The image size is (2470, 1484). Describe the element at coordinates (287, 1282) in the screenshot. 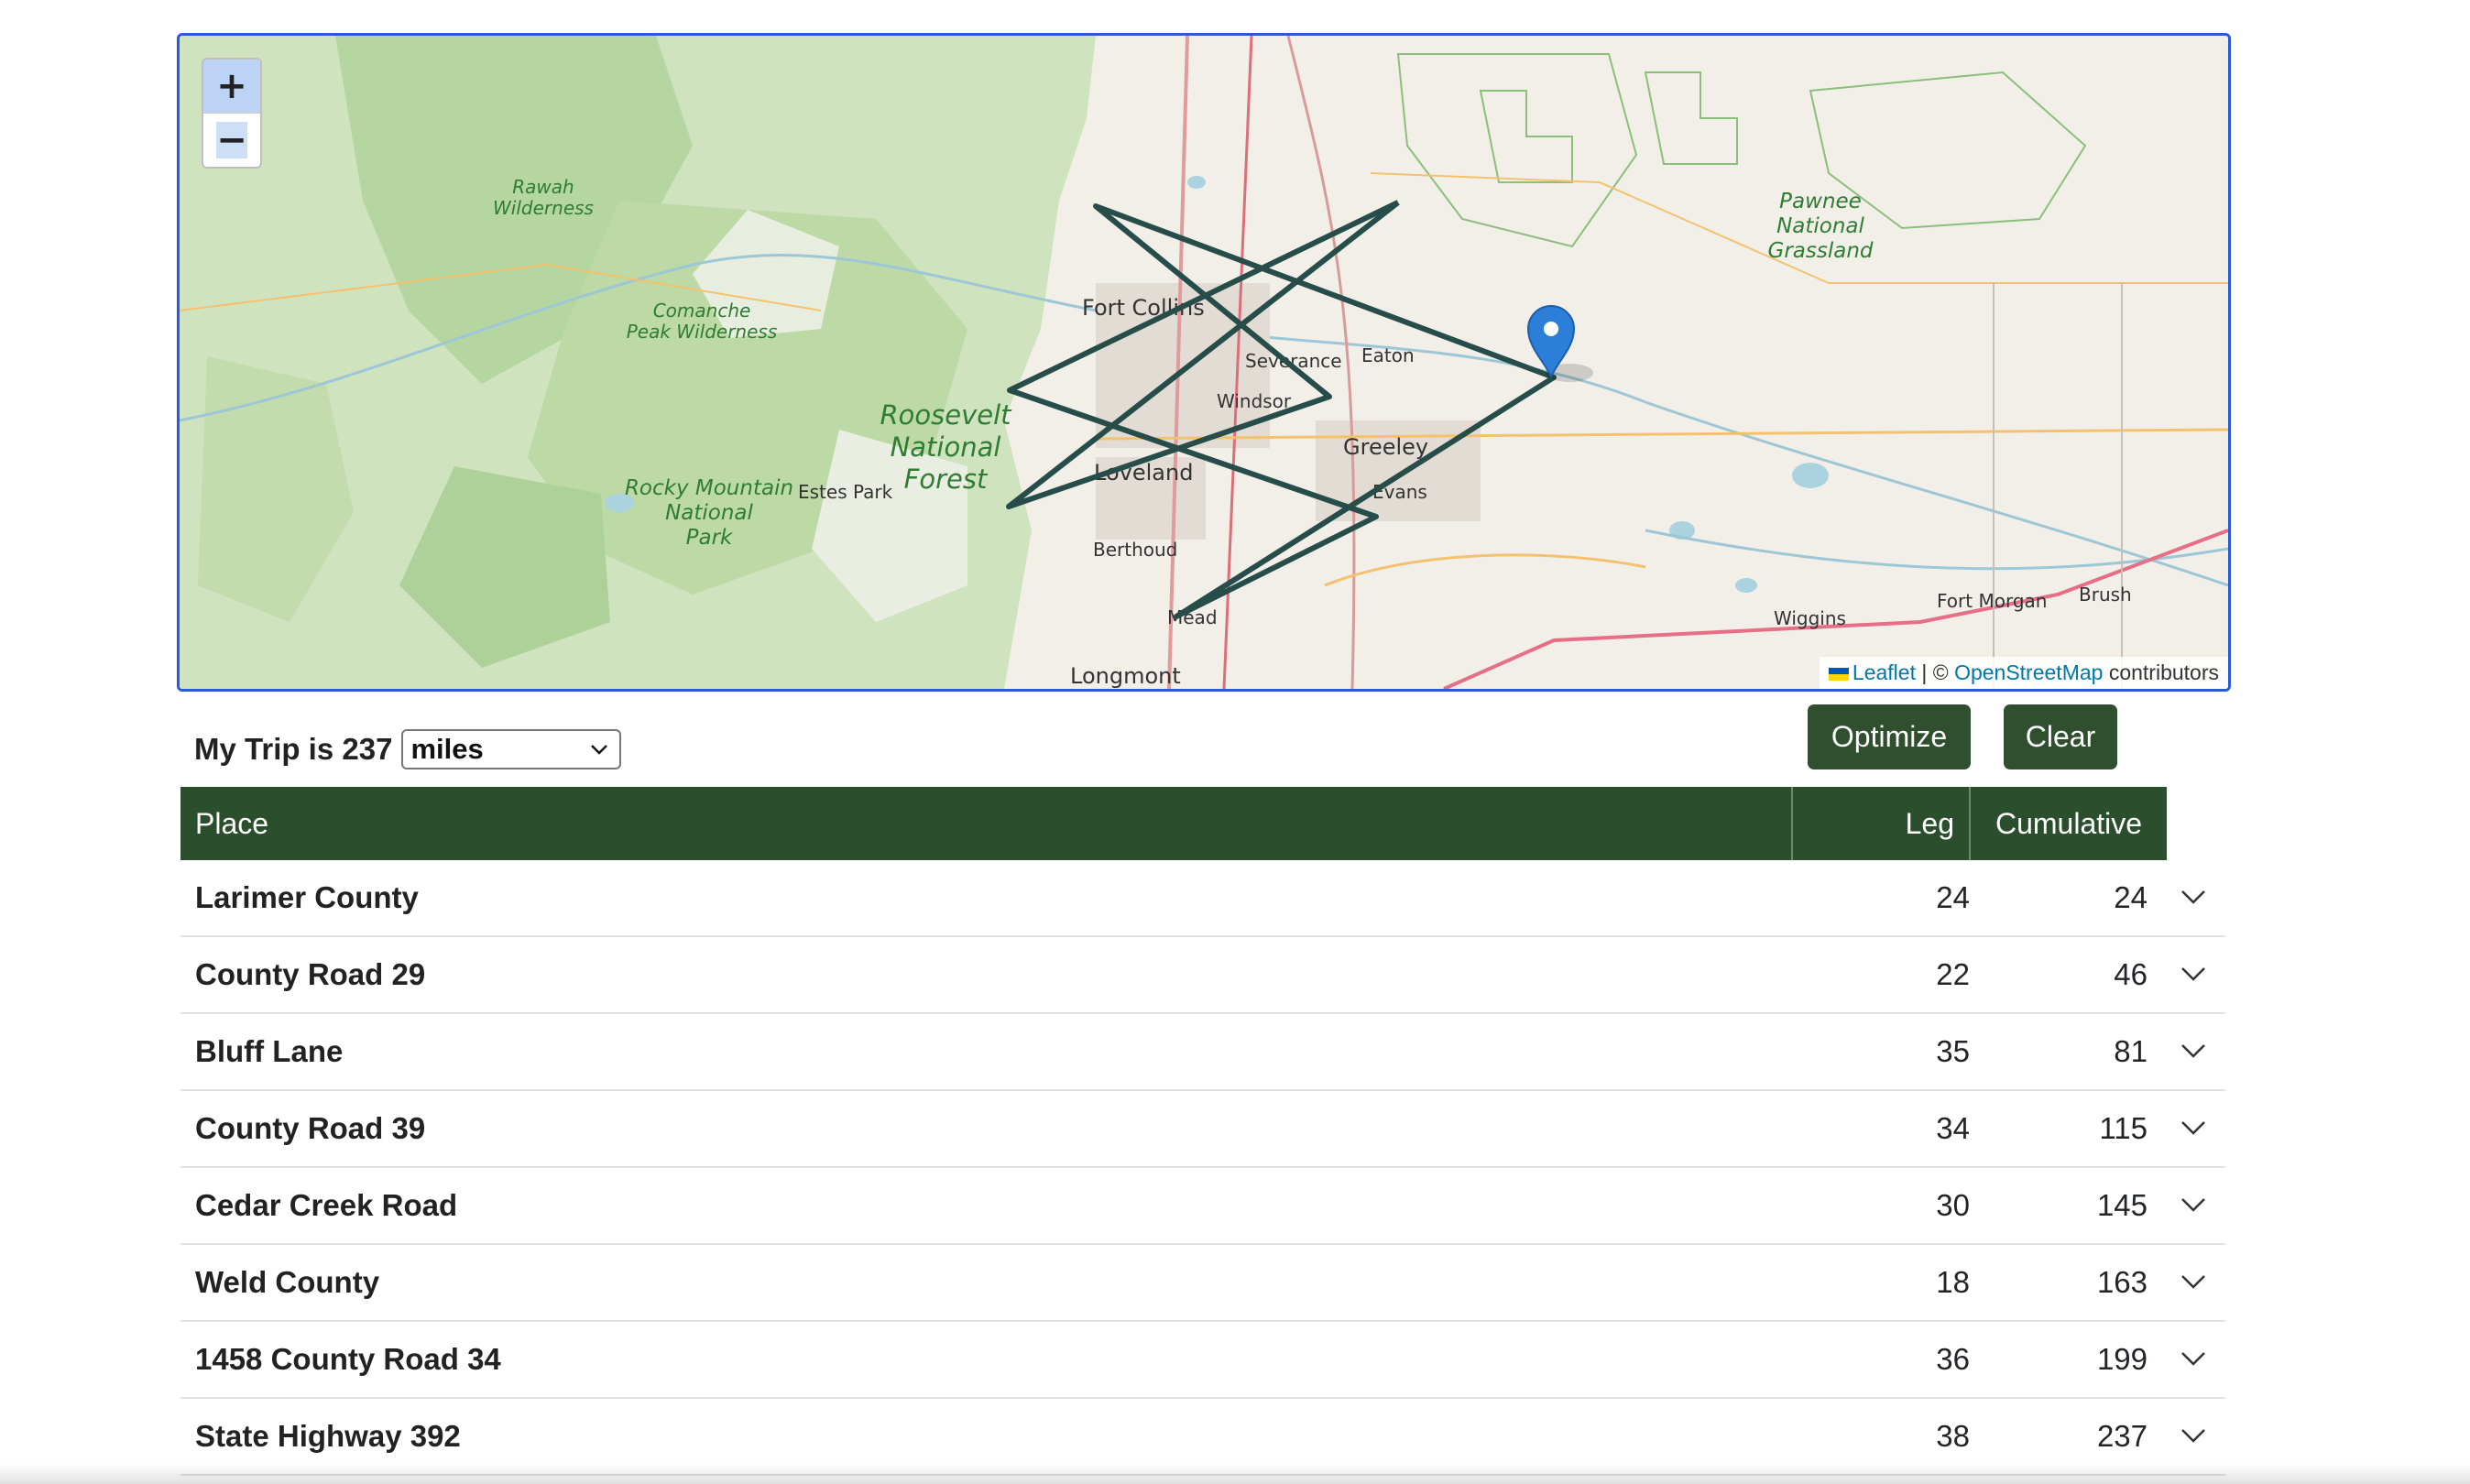

I see `row-place: Weld County` at that location.